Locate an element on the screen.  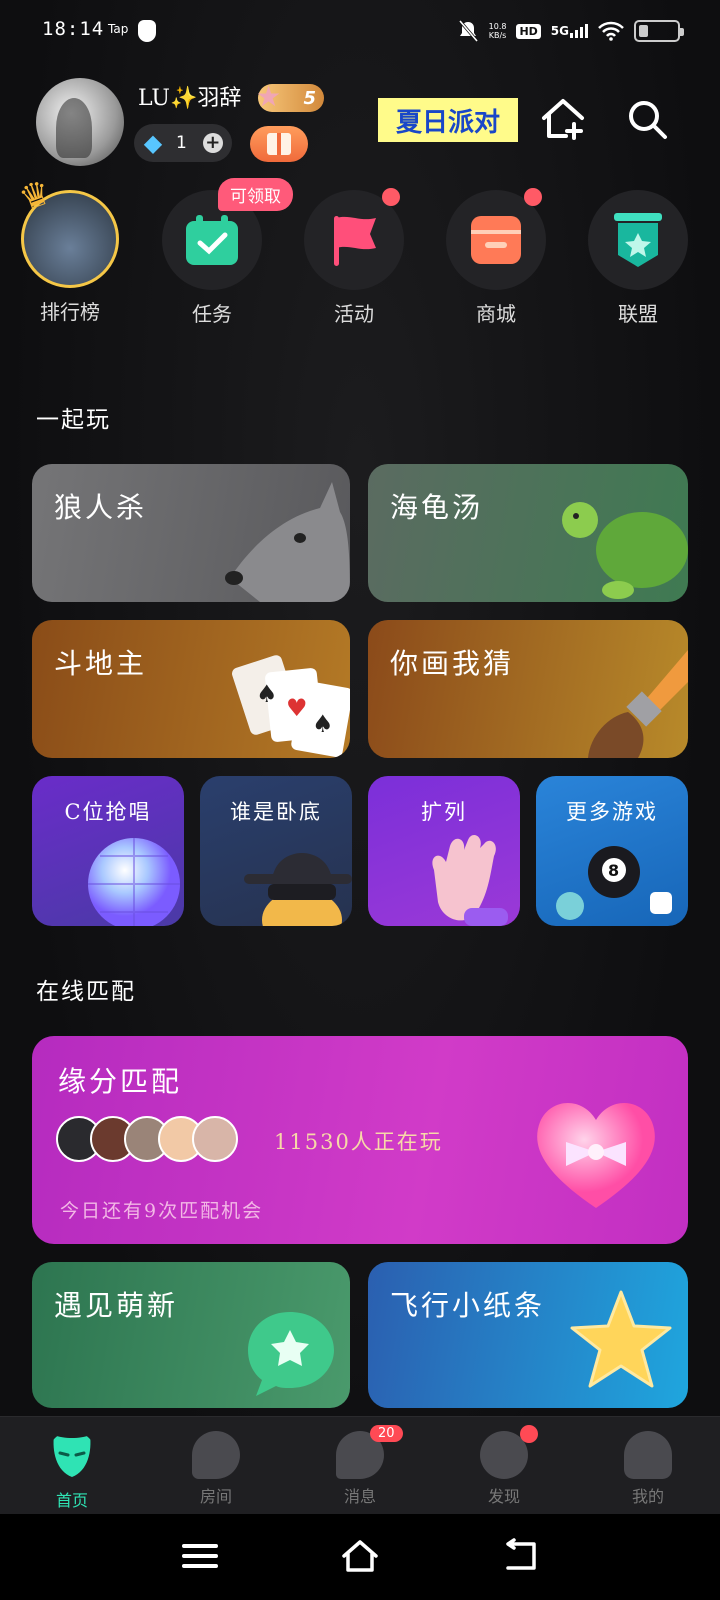
quick-actions: ♛ 排行榜 任务 活动 商城 联盟 is located at coordinates (360, 251).